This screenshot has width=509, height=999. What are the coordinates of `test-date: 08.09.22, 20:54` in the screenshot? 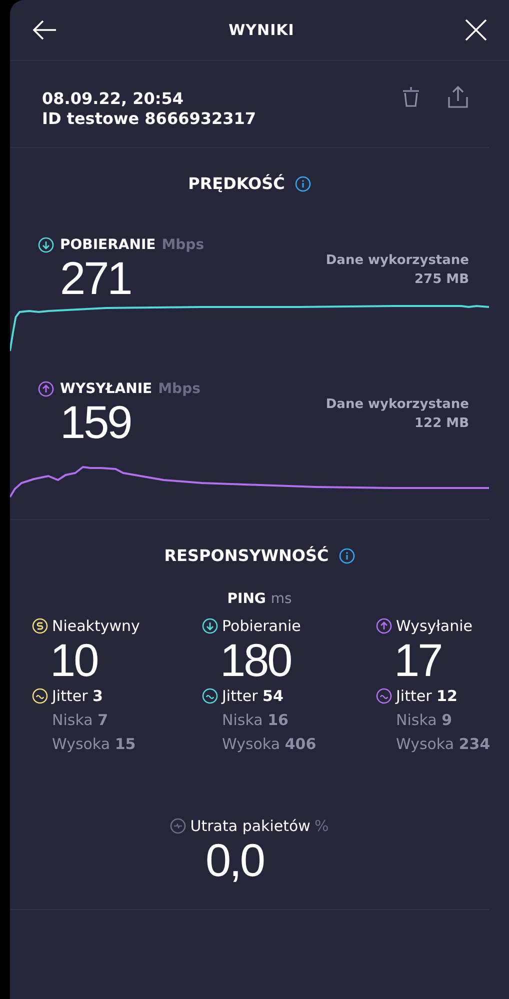 It's located at (113, 99).